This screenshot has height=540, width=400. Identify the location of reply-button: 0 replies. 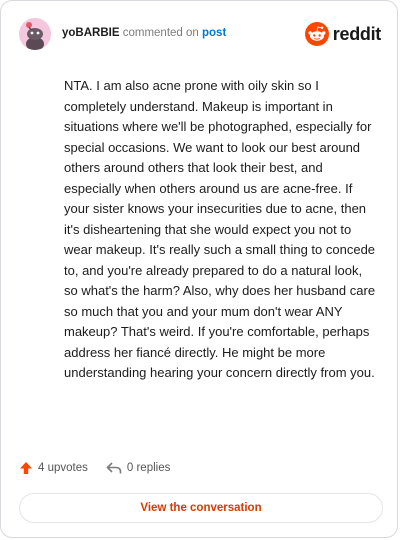
(138, 468).